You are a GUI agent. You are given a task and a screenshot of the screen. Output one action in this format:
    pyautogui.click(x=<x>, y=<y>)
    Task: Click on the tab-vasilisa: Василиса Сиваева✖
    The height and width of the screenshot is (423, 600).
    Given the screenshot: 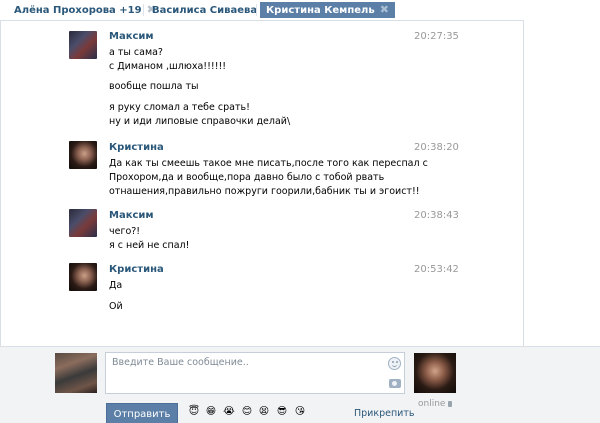 What is the action you would take?
    pyautogui.click(x=211, y=10)
    